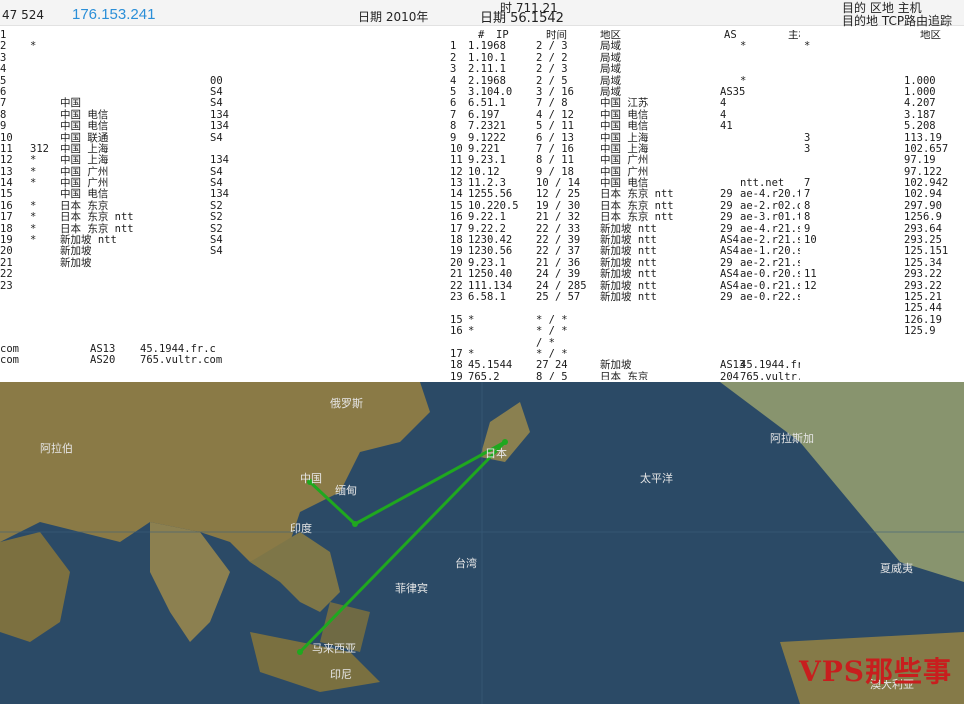  What do you see at coordinates (150, 81) in the screenshot?
I see `left-trace-row: 5 00` at bounding box center [150, 81].